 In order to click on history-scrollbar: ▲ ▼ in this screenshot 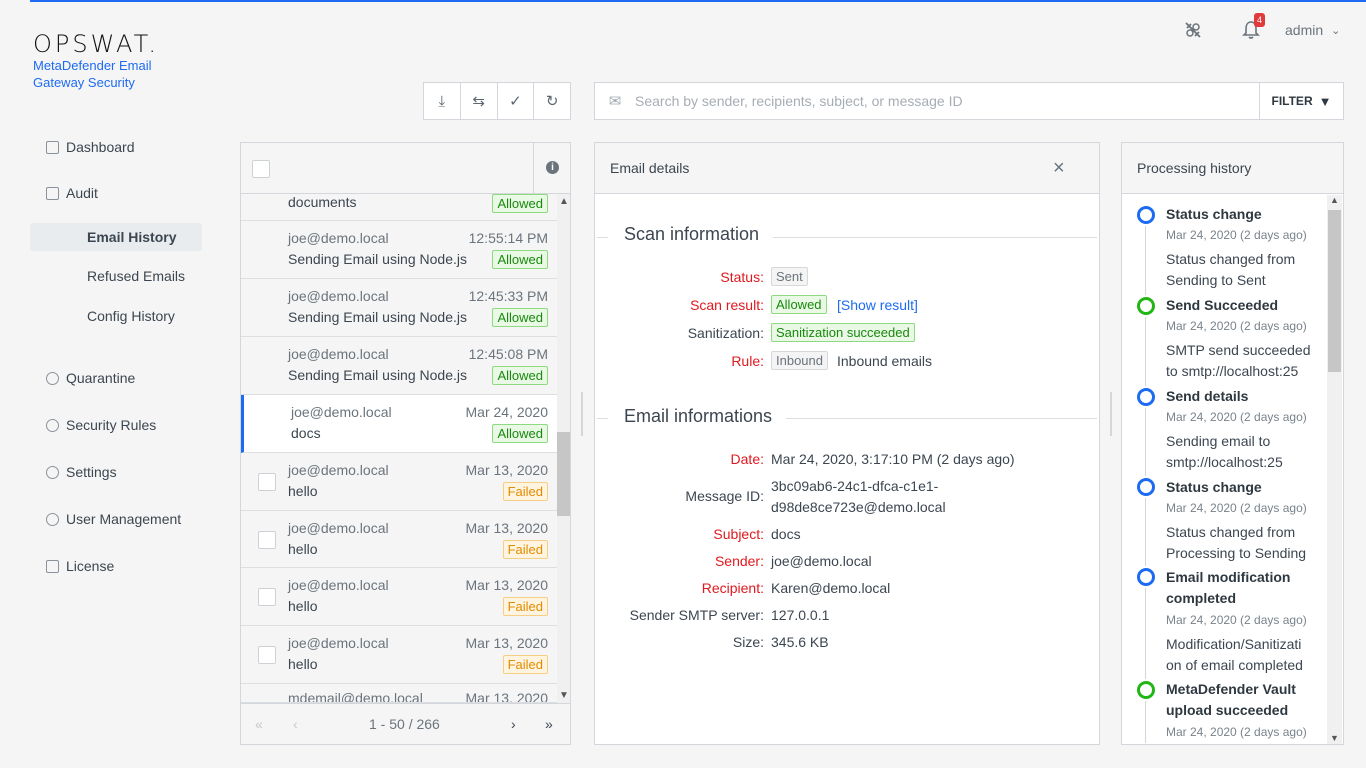, I will do `click(1334, 469)`.